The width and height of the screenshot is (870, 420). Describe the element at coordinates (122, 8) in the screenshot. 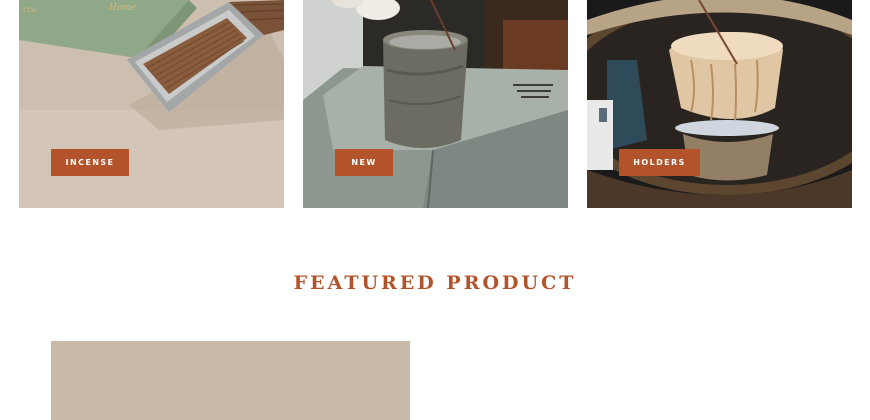

I see `svg-text: Home` at that location.